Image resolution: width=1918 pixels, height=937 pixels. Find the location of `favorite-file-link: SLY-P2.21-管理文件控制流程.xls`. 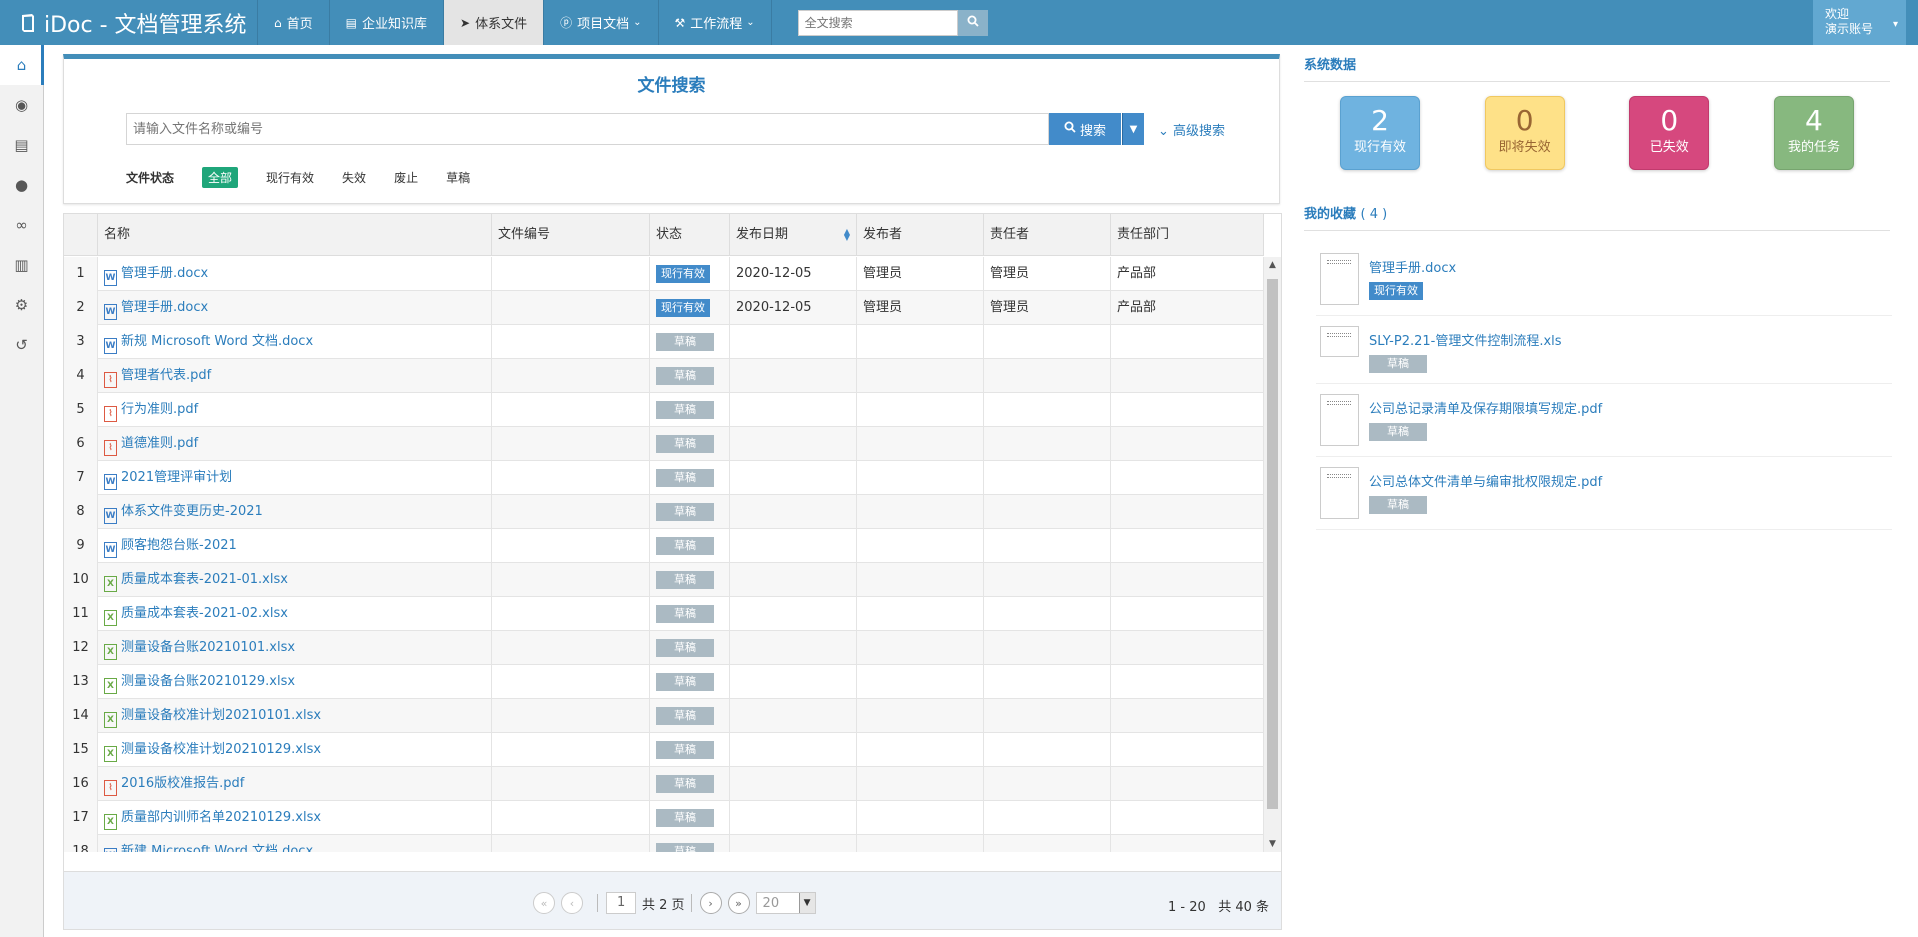

favorite-file-link: SLY-P2.21-管理文件控制流程.xls is located at coordinates (1465, 339).